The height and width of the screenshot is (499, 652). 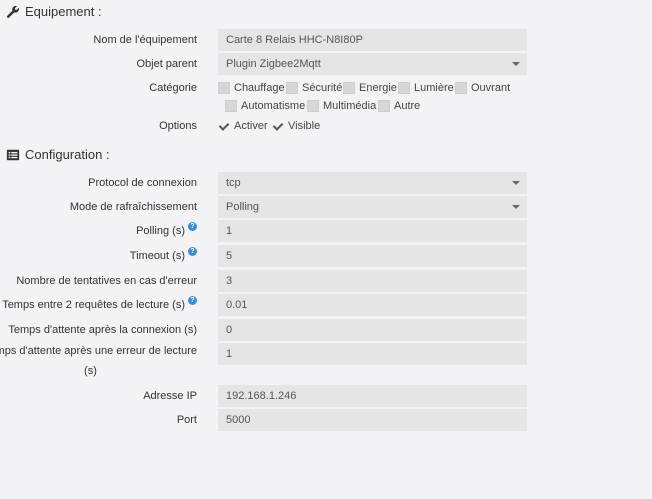 I want to click on config-field-label-text: Protocol de connexion, so click(x=142, y=183).